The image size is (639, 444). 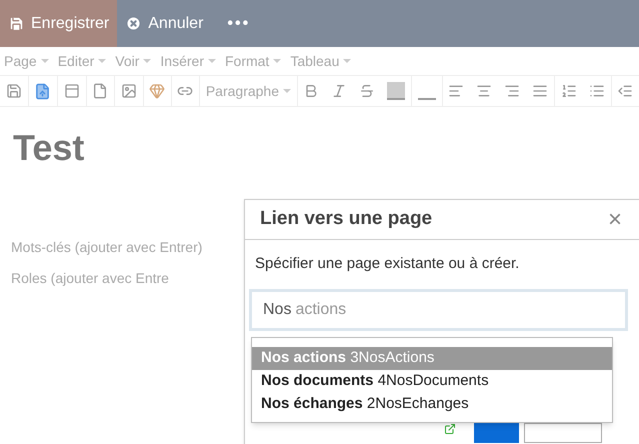 I want to click on format-select: Paragraphe, so click(x=249, y=91).